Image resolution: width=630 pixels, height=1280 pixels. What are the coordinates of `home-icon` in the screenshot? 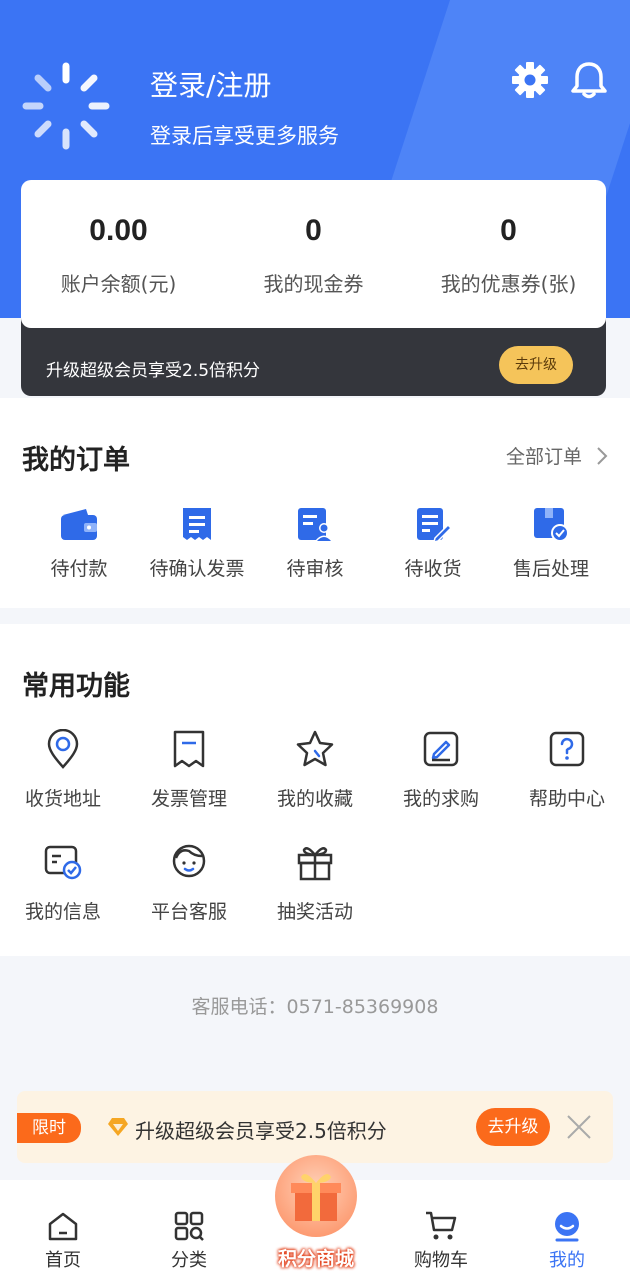 It's located at (63, 1226).